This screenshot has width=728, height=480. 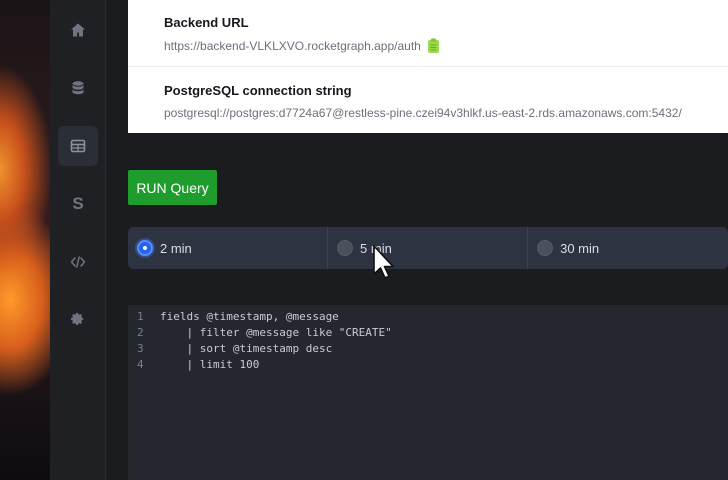 I want to click on code-text: | filter @message like "CREATE", so click(x=276, y=332).